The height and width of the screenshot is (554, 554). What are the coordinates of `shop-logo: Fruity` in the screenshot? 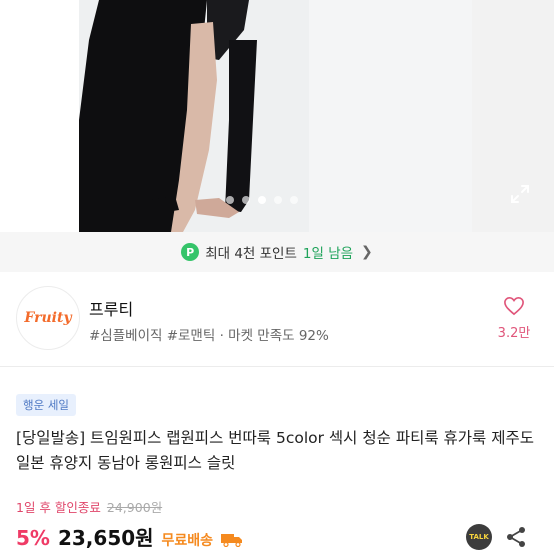 It's located at (48, 318).